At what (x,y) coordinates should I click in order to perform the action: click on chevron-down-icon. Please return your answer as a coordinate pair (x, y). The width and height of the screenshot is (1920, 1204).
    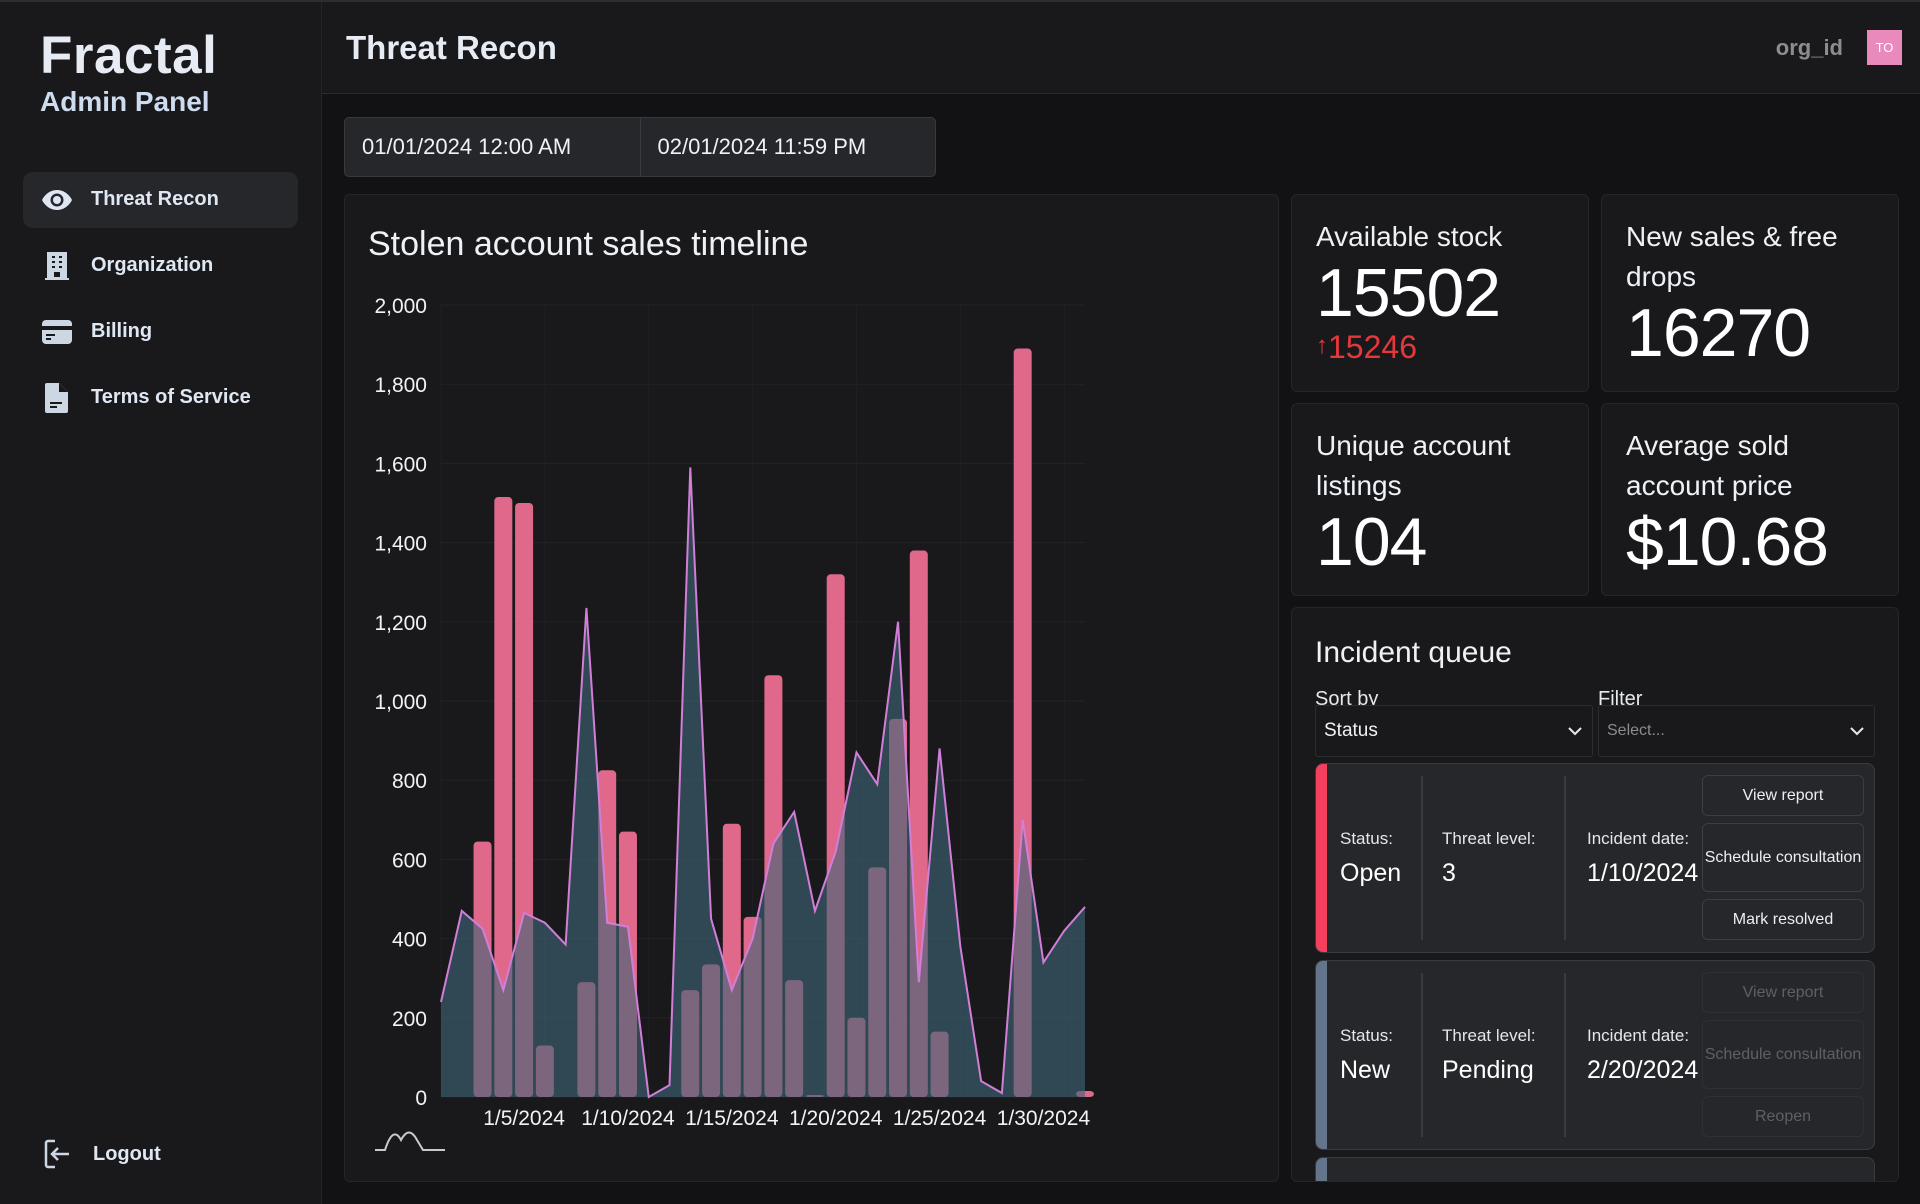
    Looking at the image, I should click on (1857, 731).